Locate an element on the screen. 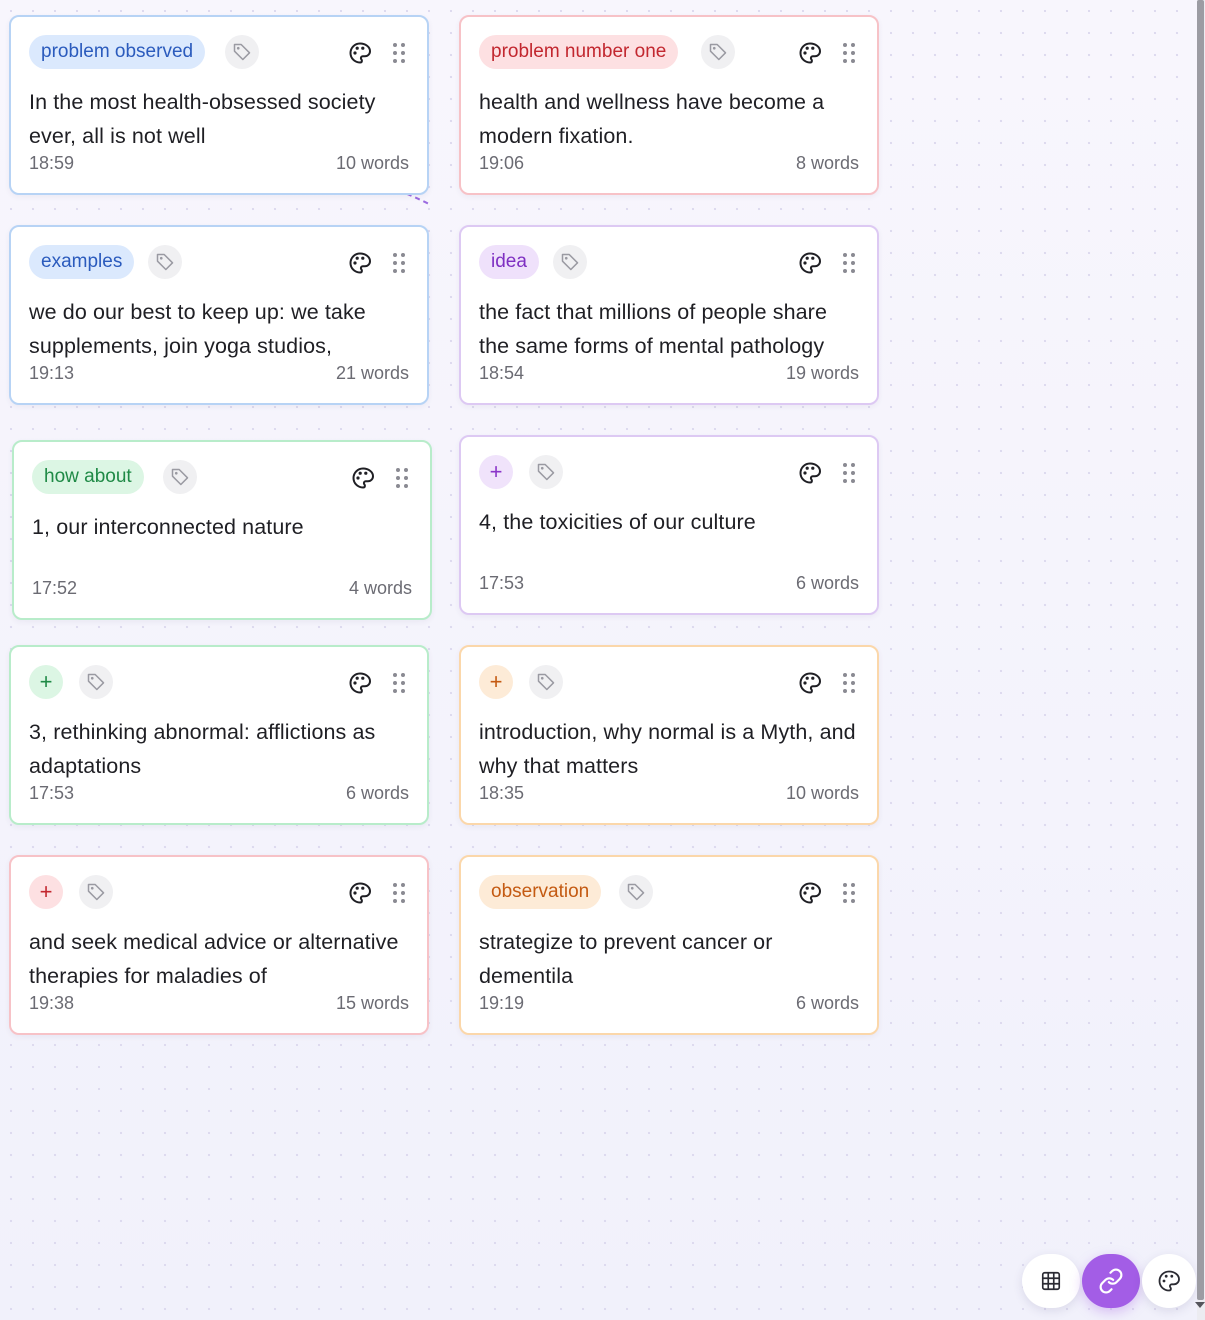 The width and height of the screenshot is (1205, 1320). note-time: 19:06 is located at coordinates (502, 163).